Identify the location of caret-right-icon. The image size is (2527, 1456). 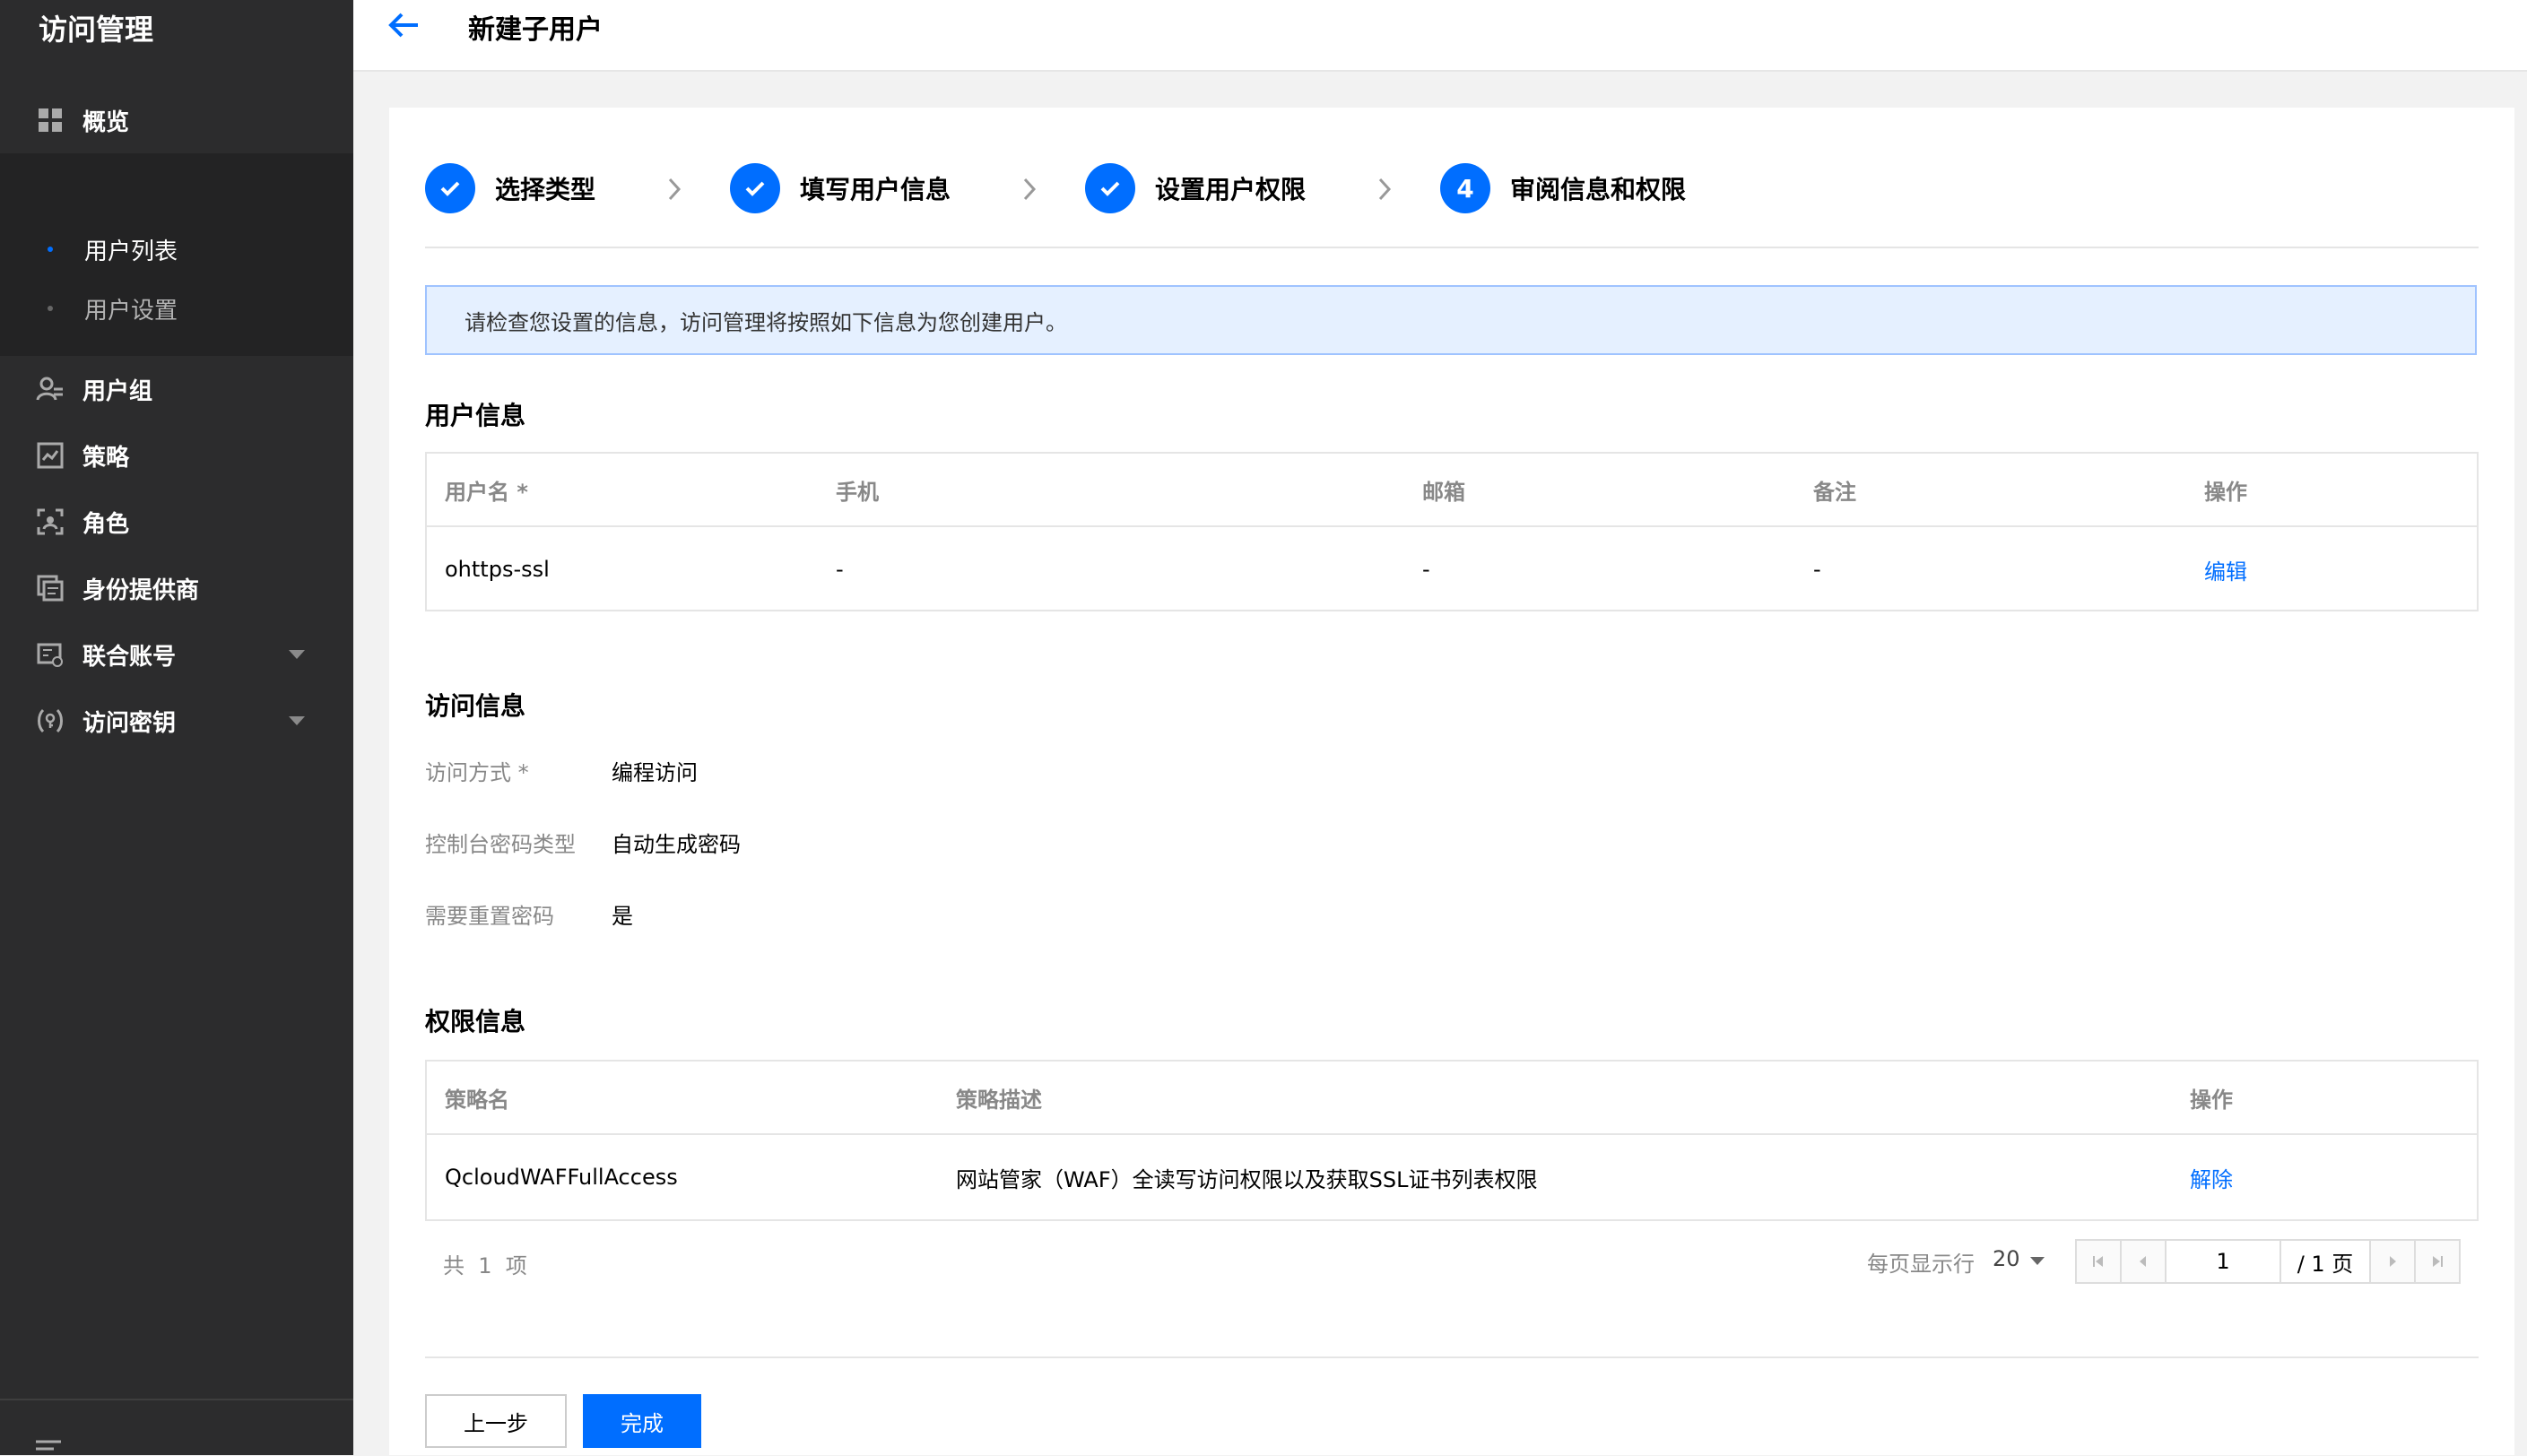
(2392, 1261).